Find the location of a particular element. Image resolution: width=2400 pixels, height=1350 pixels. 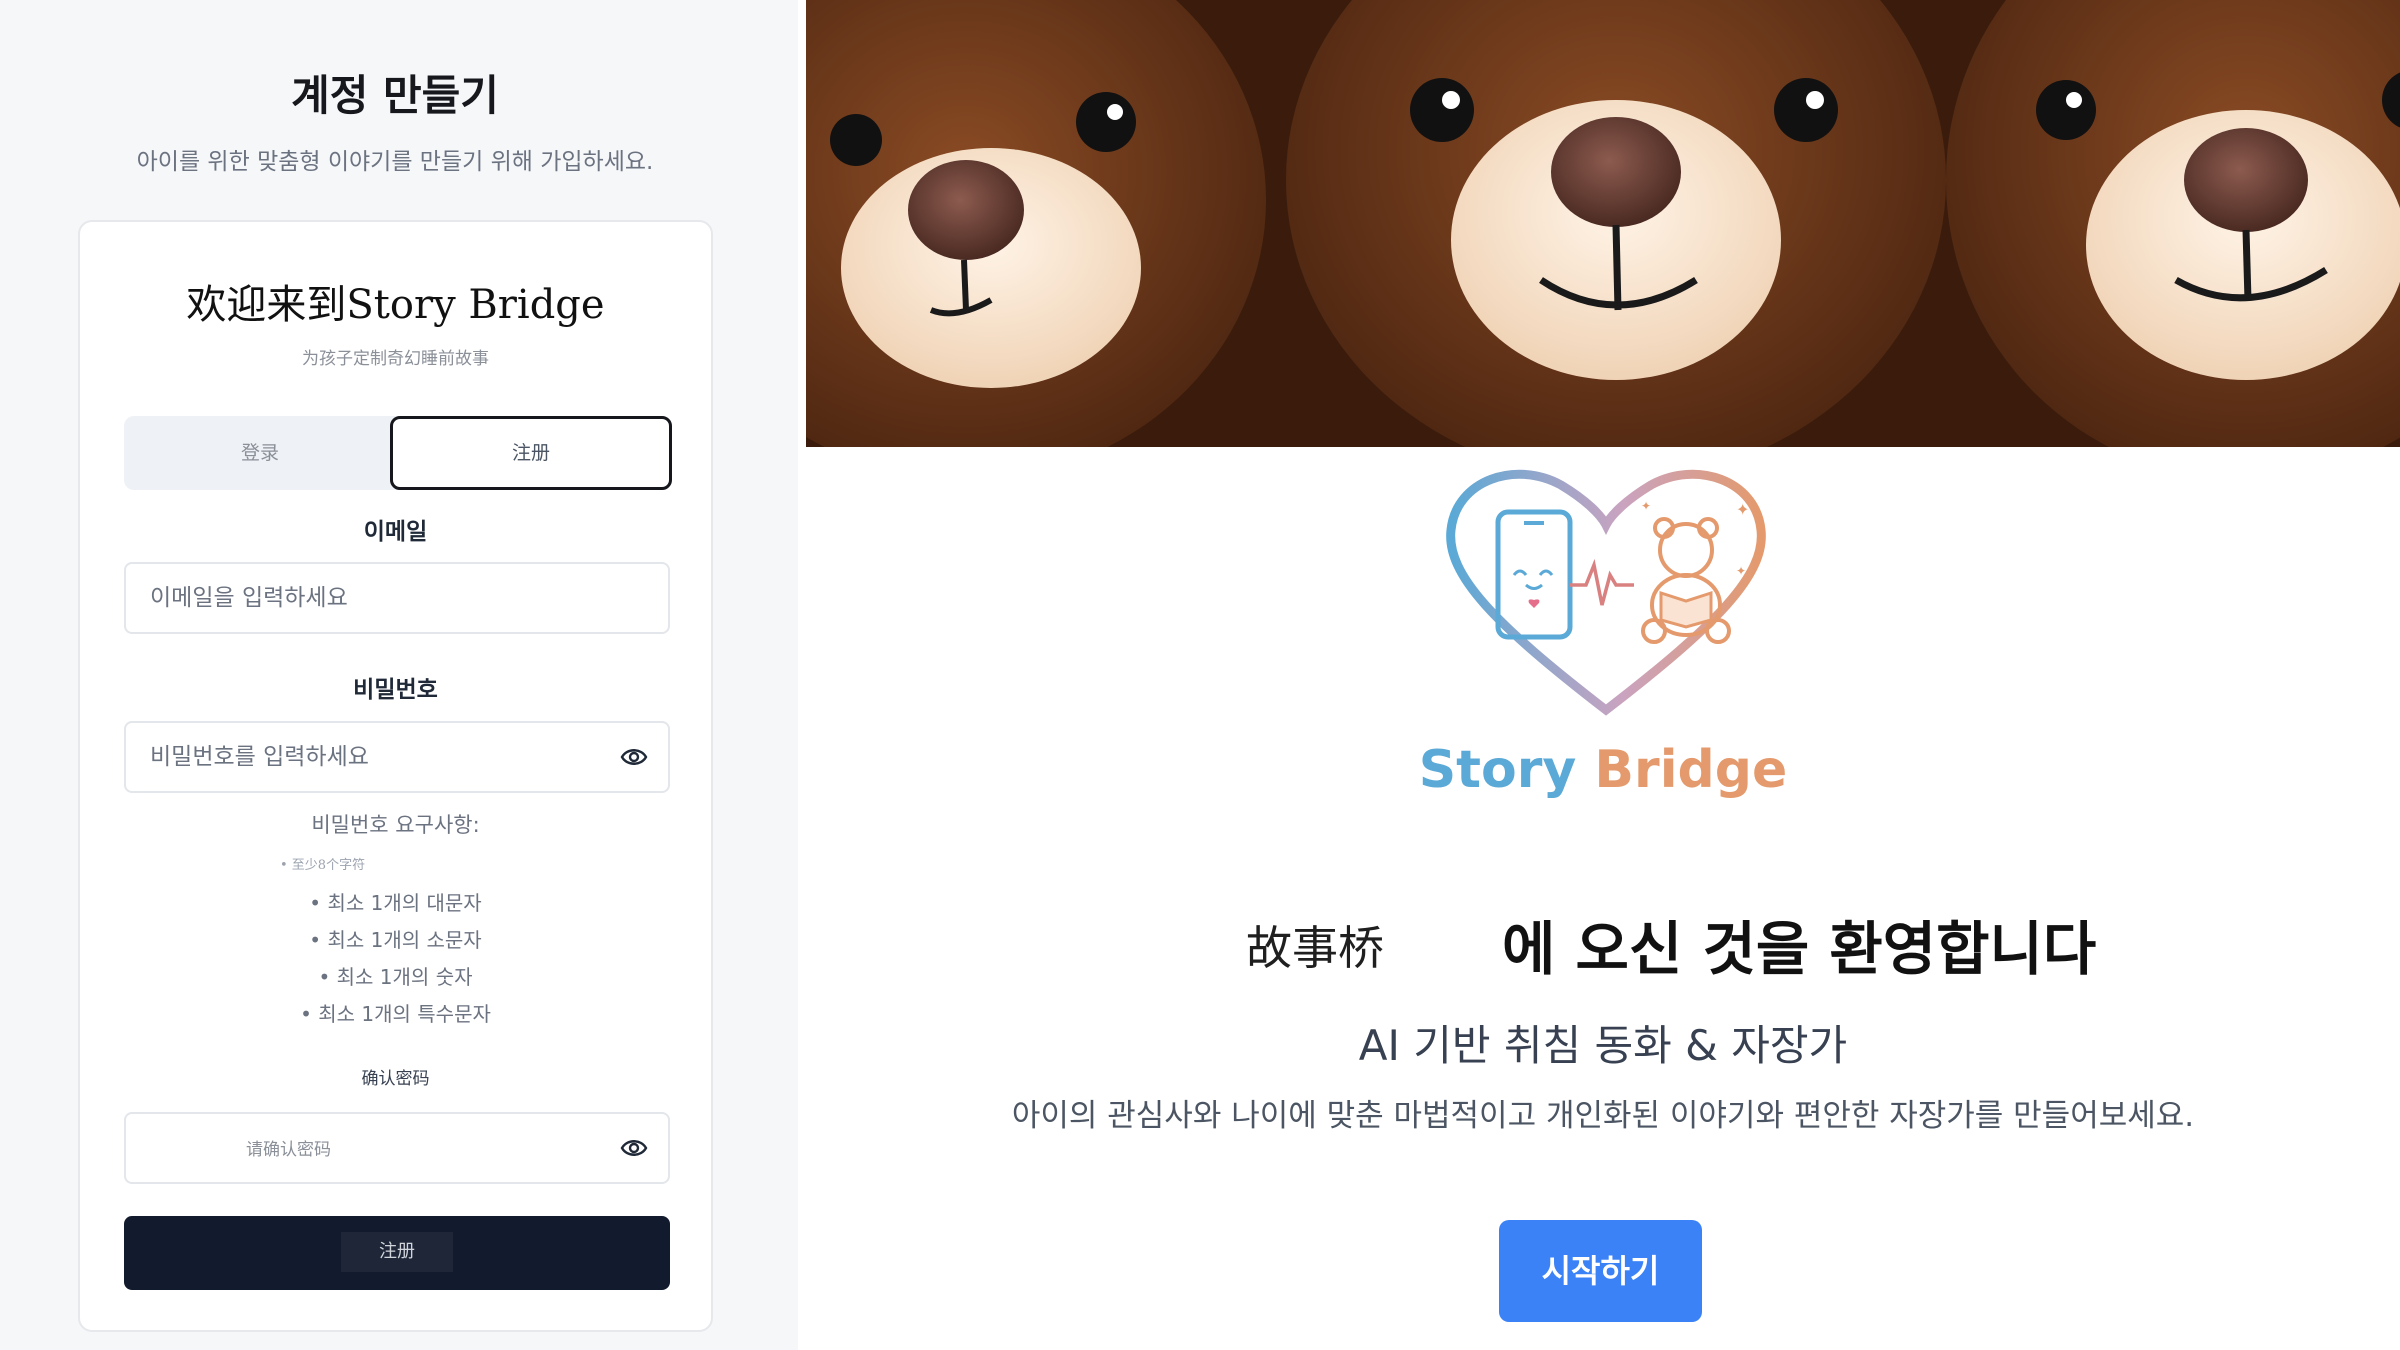

requirements-title: 비밀번호 요구사항: is located at coordinates (395, 825).